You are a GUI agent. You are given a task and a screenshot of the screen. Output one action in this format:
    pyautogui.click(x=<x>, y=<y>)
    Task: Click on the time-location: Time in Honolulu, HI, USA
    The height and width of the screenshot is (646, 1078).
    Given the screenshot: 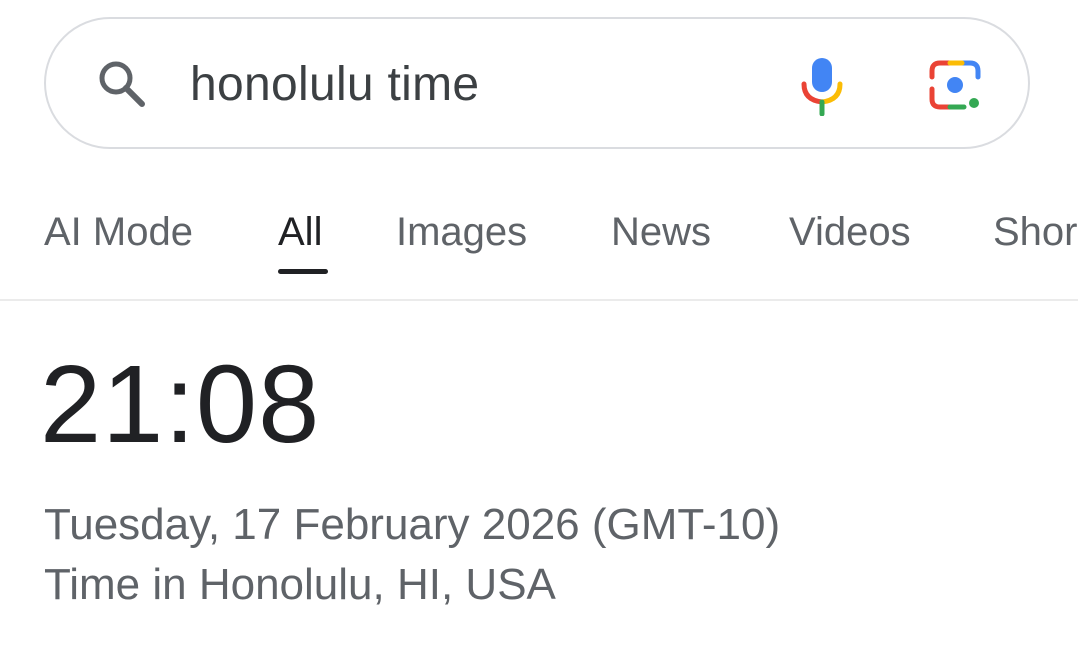 What is the action you would take?
    pyautogui.click(x=300, y=584)
    